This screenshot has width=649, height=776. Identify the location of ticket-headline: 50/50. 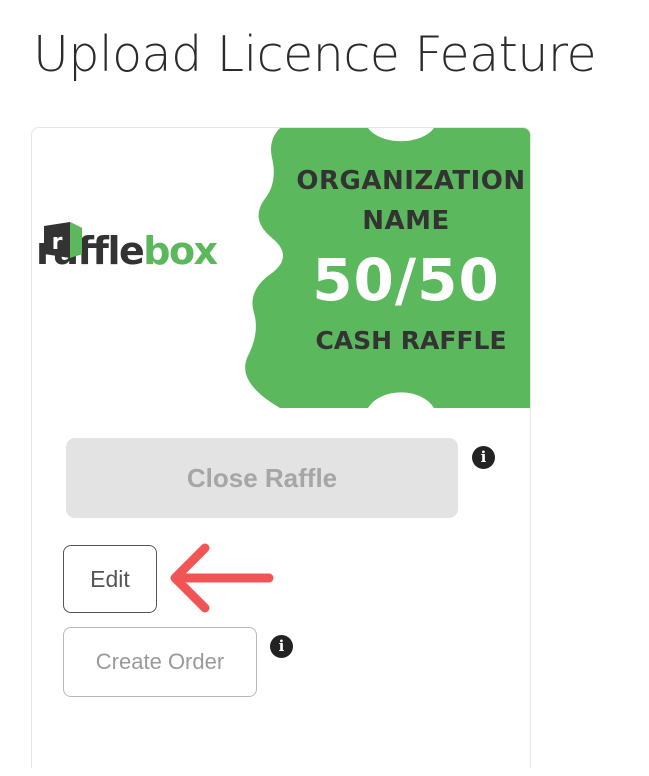
(406, 280).